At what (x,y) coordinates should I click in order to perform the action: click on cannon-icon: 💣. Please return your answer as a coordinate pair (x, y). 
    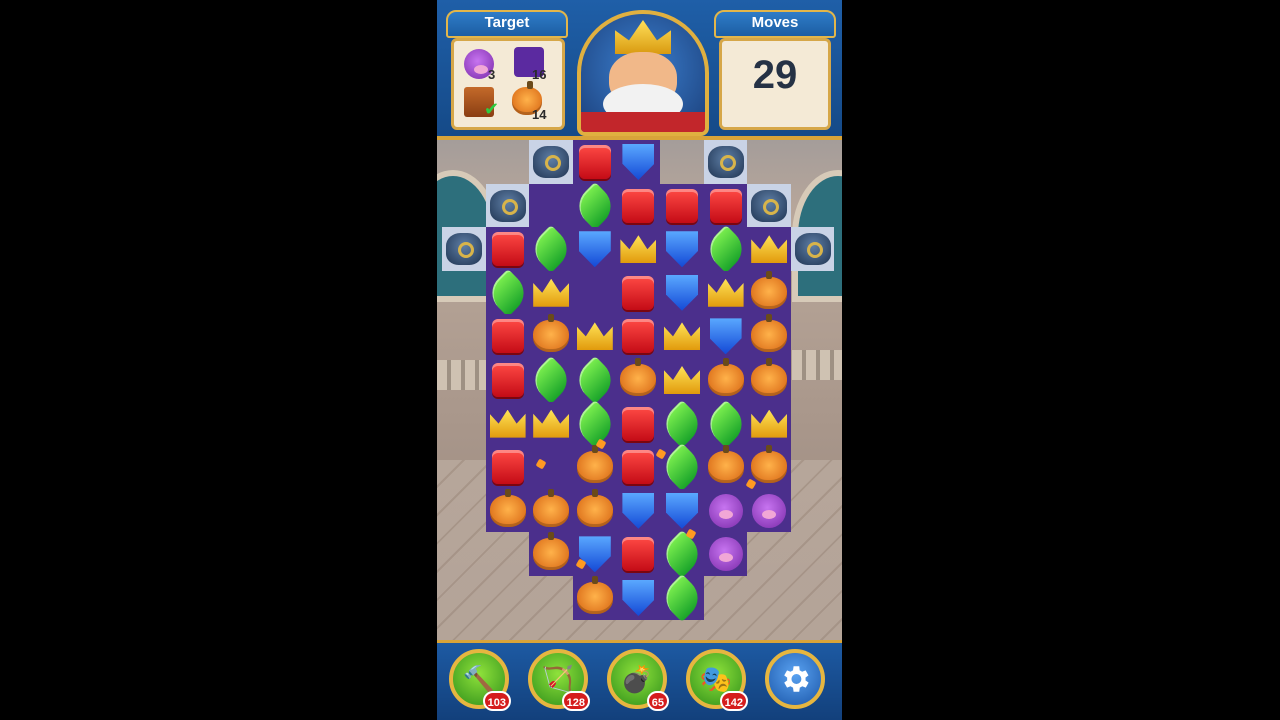
    Looking at the image, I should click on (637, 679).